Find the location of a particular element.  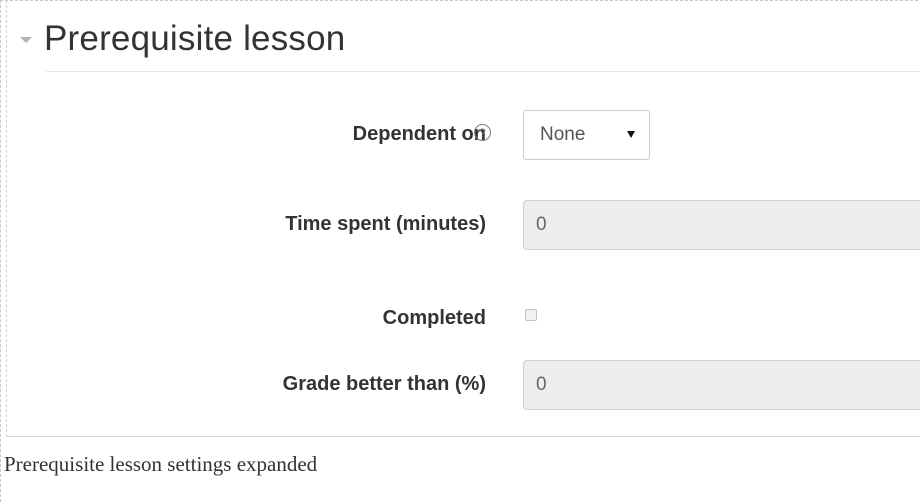

grade-better-than-row: Grade better than (%) 0 is located at coordinates (460, 385).